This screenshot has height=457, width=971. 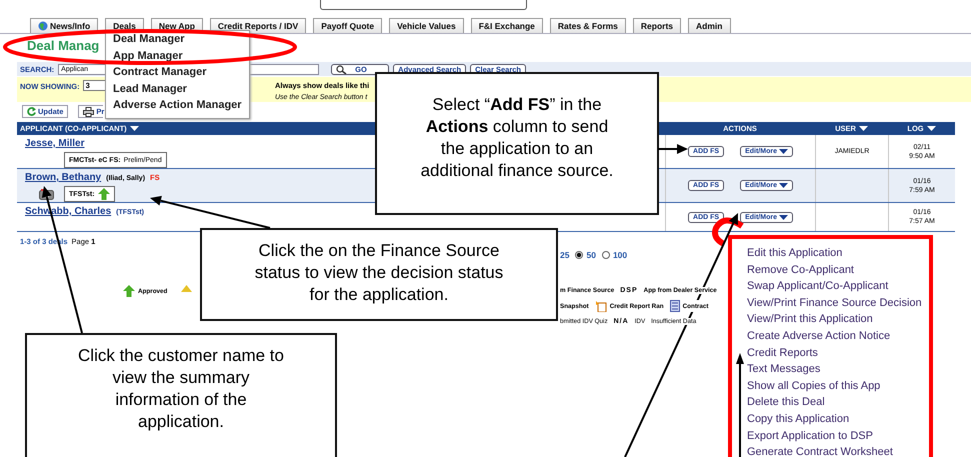 What do you see at coordinates (379, 273) in the screenshot?
I see `callout-text: Click the on the Finance Source status to view the decision status for the application.` at bounding box center [379, 273].